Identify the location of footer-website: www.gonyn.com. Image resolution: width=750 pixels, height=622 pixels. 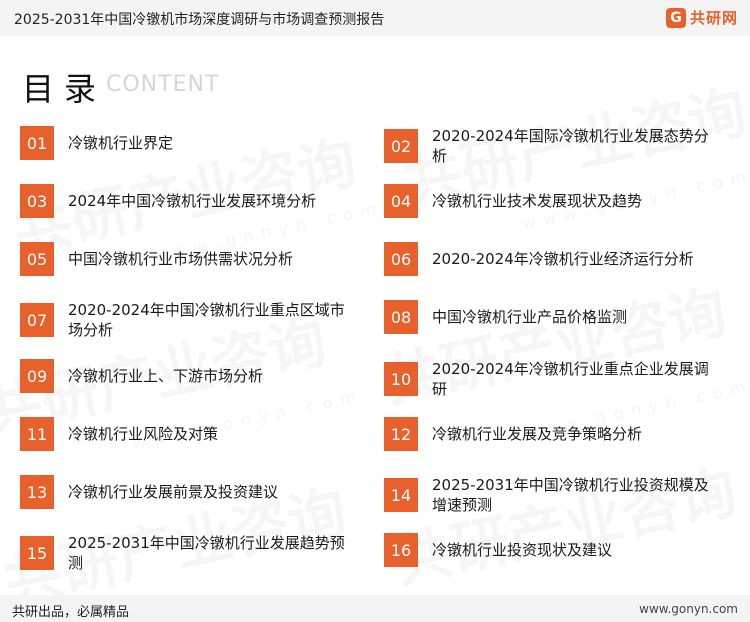
(688, 609).